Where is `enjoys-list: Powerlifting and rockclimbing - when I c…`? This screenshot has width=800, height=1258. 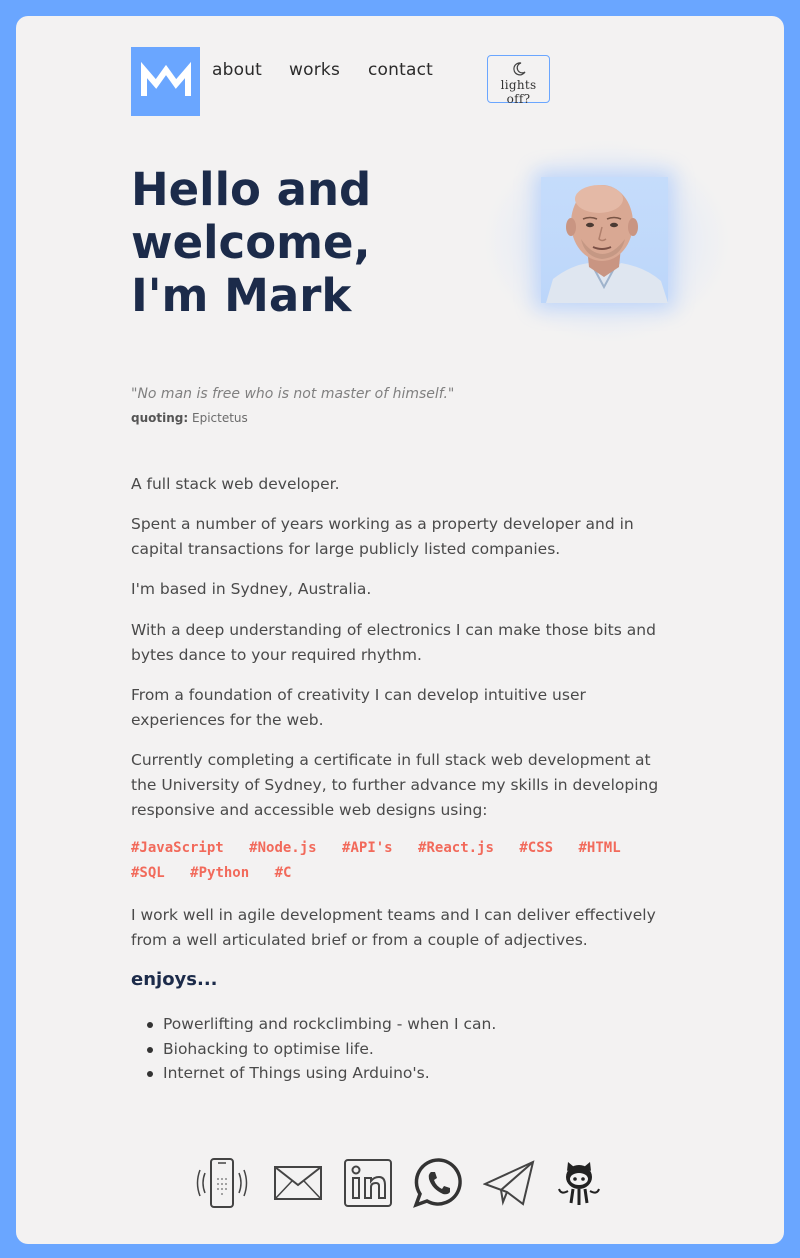 enjoys-list: Powerlifting and rockclimbing - when I c… is located at coordinates (313, 1049).